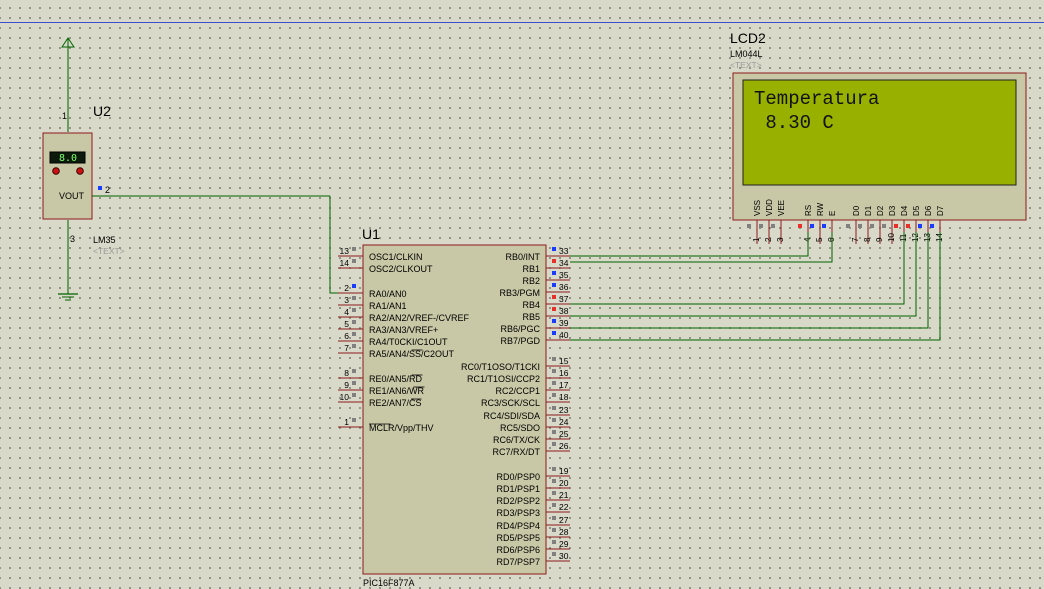  Describe the element at coordinates (68, 260) in the screenshot. I see `ground-terminal` at that location.